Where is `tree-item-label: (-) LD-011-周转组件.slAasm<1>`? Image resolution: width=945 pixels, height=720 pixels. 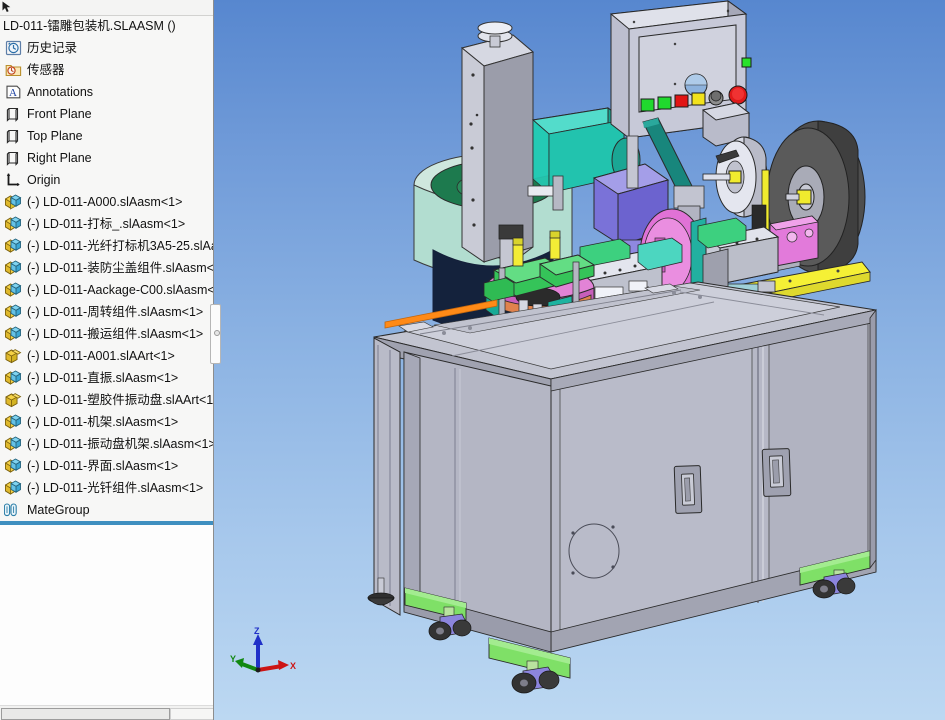
tree-item-label: (-) LD-011-周转组件.slAasm<1> is located at coordinates (115, 312).